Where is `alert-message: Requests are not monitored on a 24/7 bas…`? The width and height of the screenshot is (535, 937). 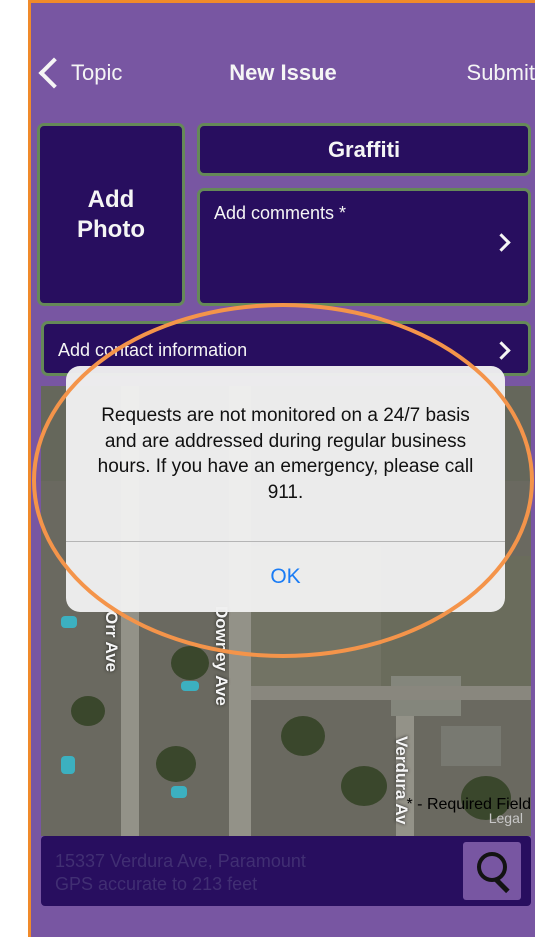 alert-message: Requests are not monitored on a 24/7 bas… is located at coordinates (285, 454).